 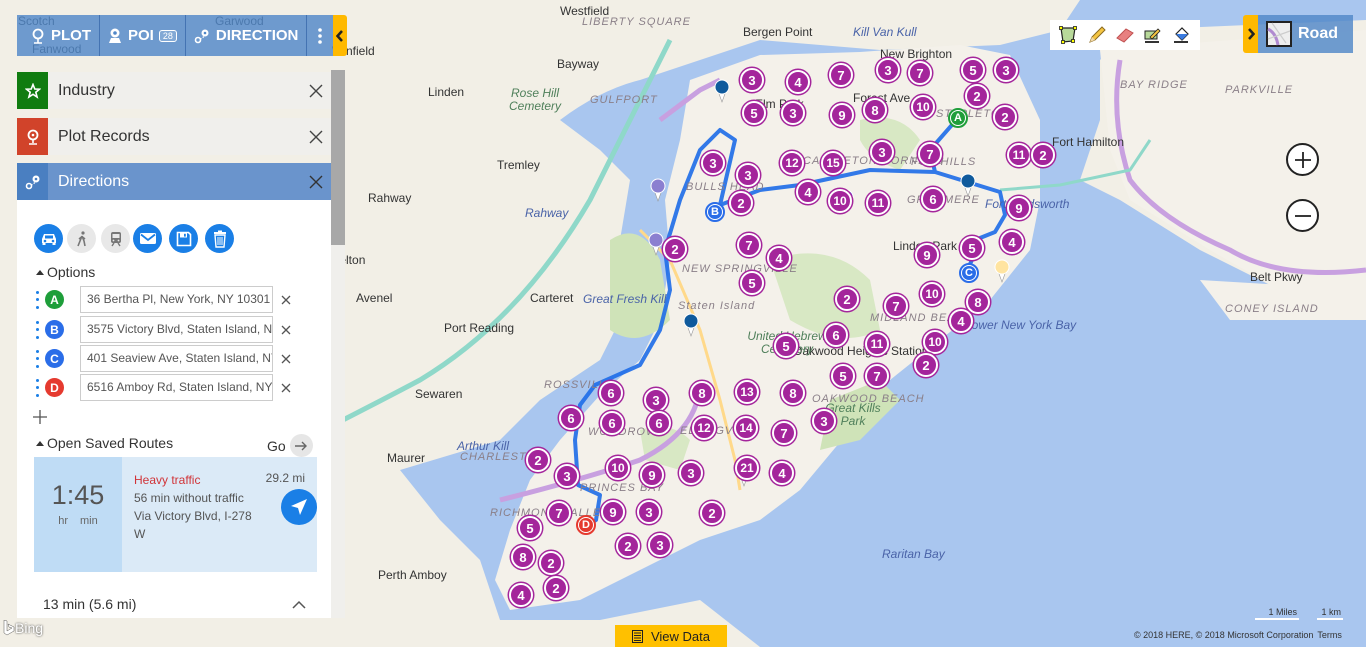 What do you see at coordinates (299, 604) in the screenshot?
I see `chevron-up-icon` at bounding box center [299, 604].